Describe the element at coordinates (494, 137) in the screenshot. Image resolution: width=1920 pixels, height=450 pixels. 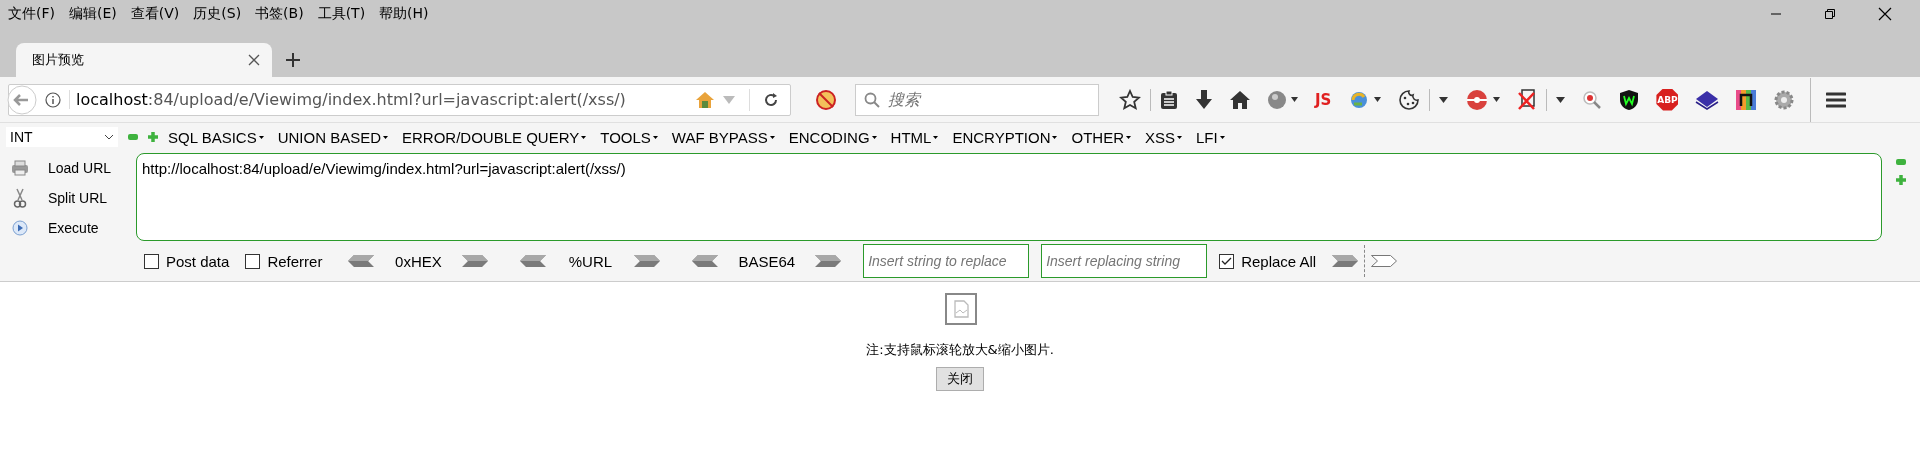
I see `dropdown-menu: ERROR/DOUBLE QUERY` at that location.